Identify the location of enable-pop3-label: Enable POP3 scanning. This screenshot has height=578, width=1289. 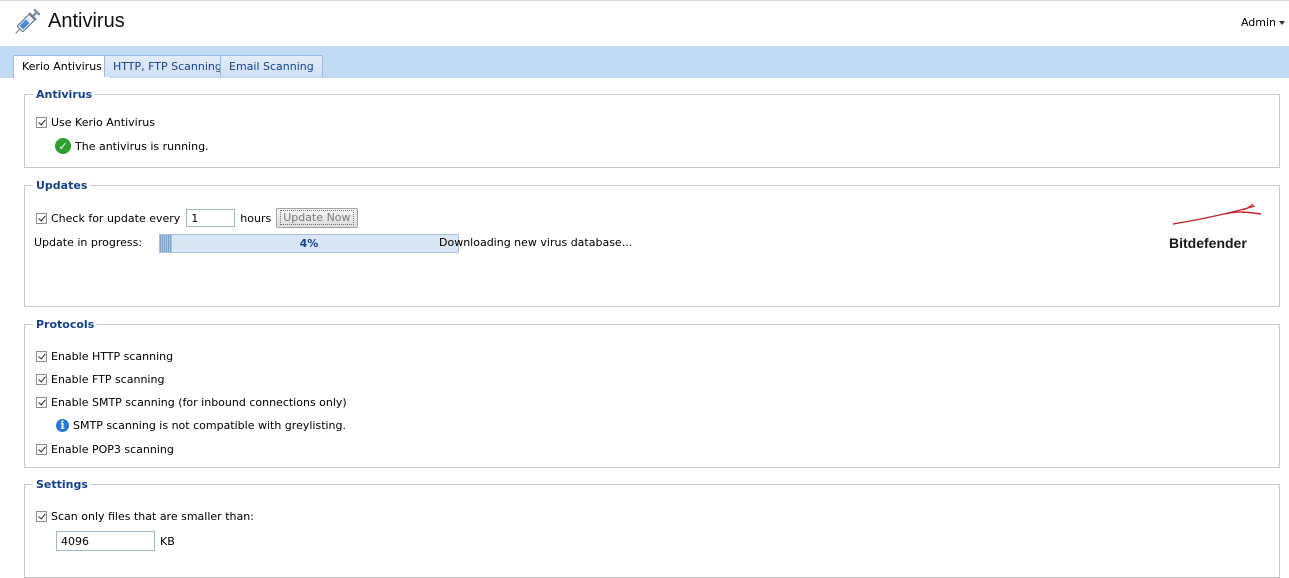
(112, 449).